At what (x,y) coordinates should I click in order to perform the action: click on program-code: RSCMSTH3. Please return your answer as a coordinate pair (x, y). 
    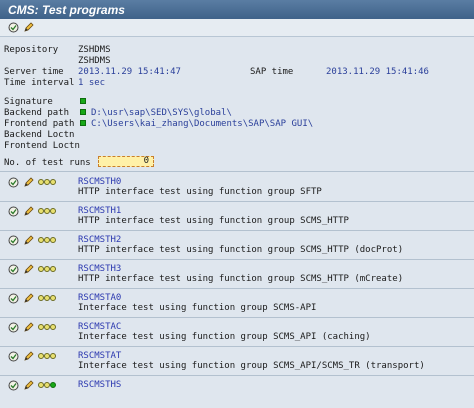
    Looking at the image, I should click on (99, 269).